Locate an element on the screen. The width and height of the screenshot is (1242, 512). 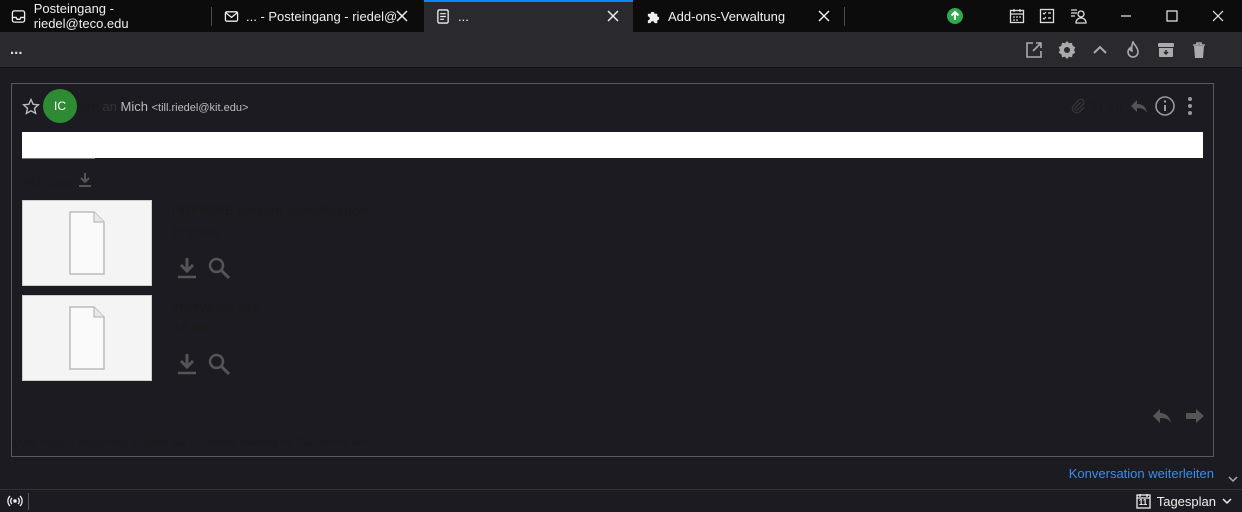
settings-button is located at coordinates (1067, 50).